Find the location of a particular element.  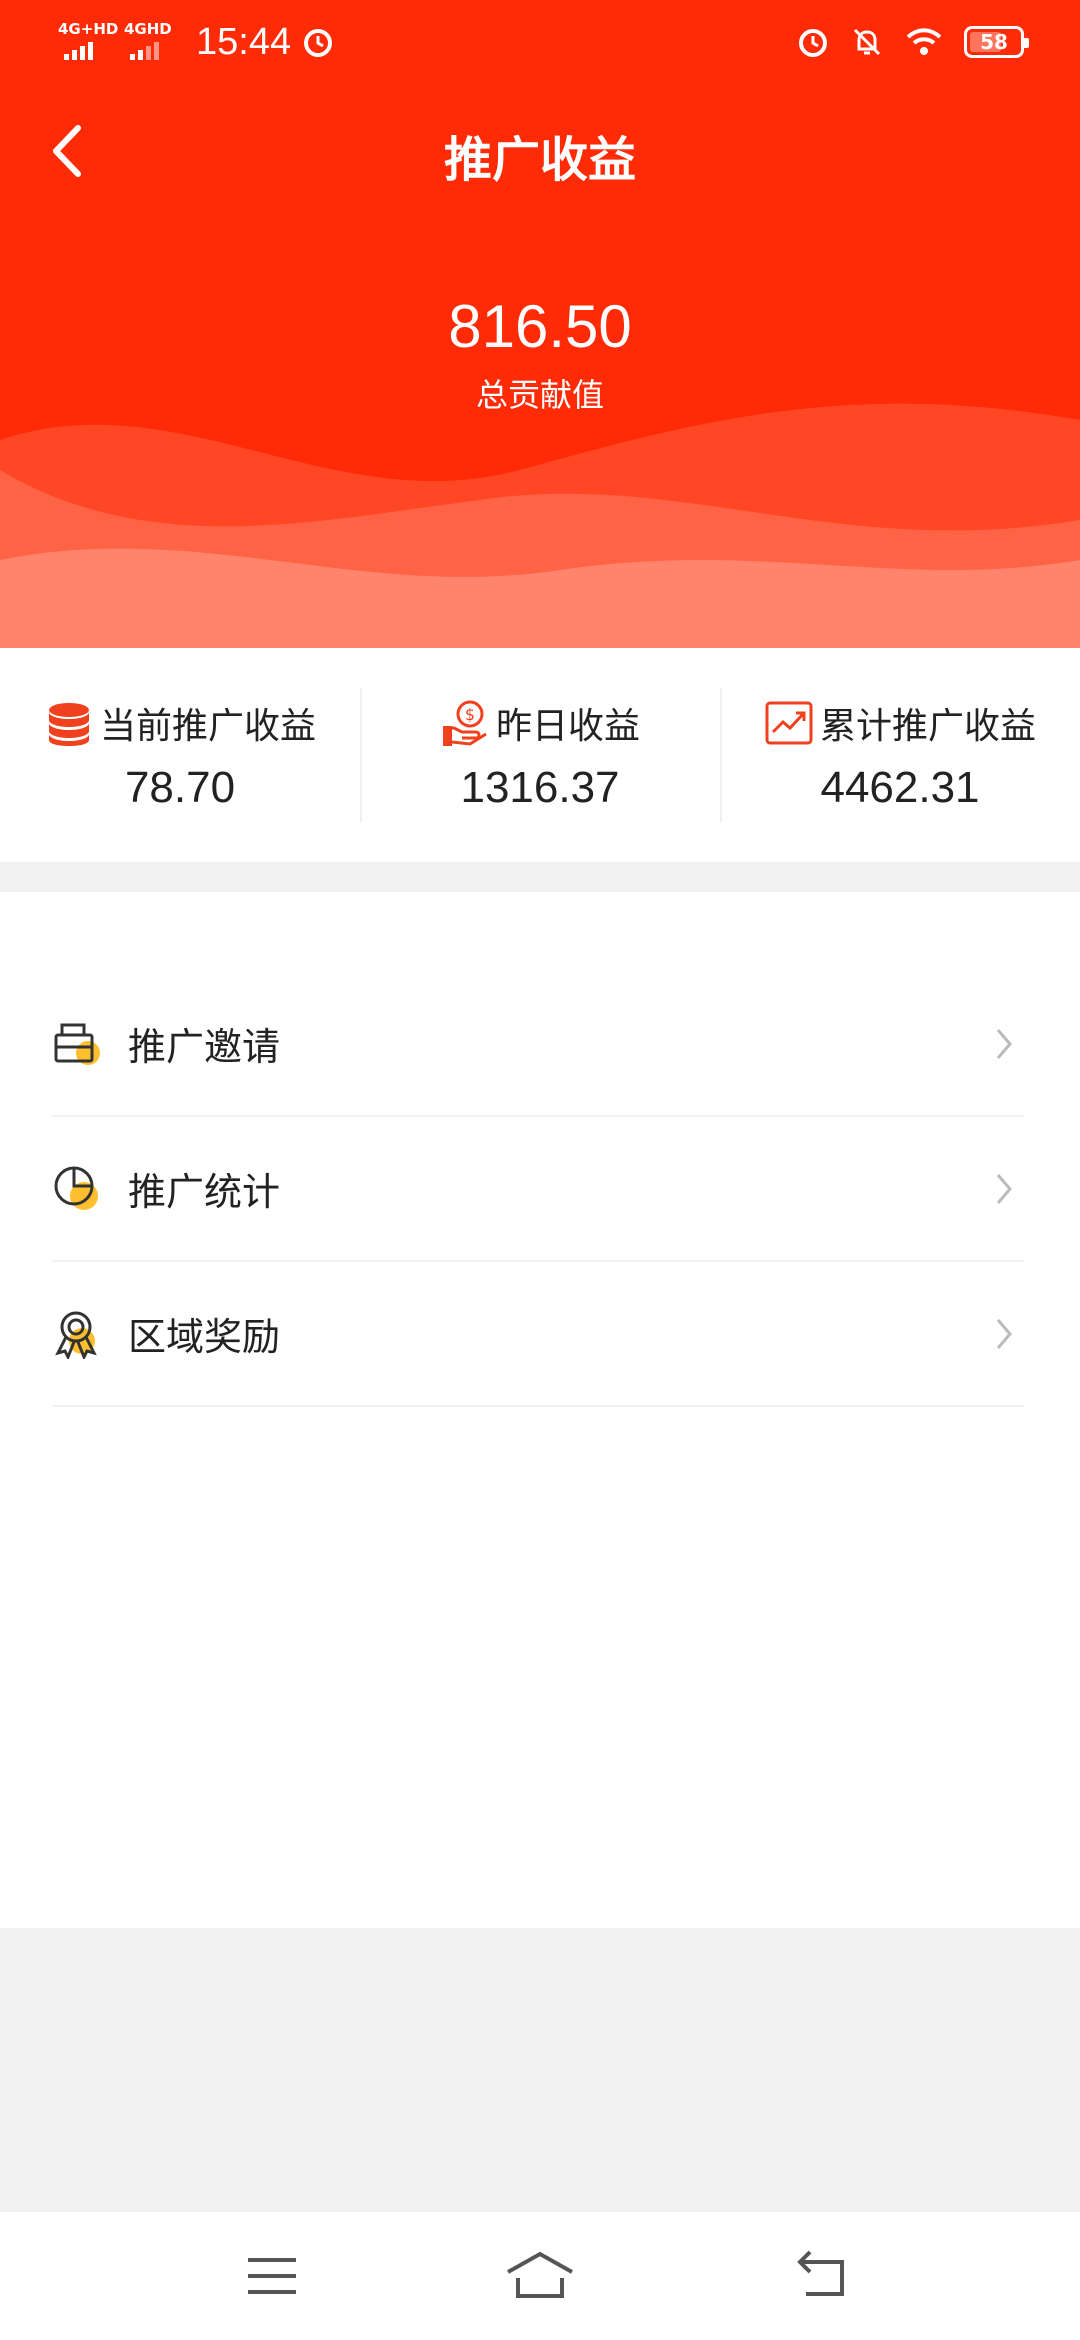

stat-current-earnings: 当前推广收益 78.70 is located at coordinates (180, 755).